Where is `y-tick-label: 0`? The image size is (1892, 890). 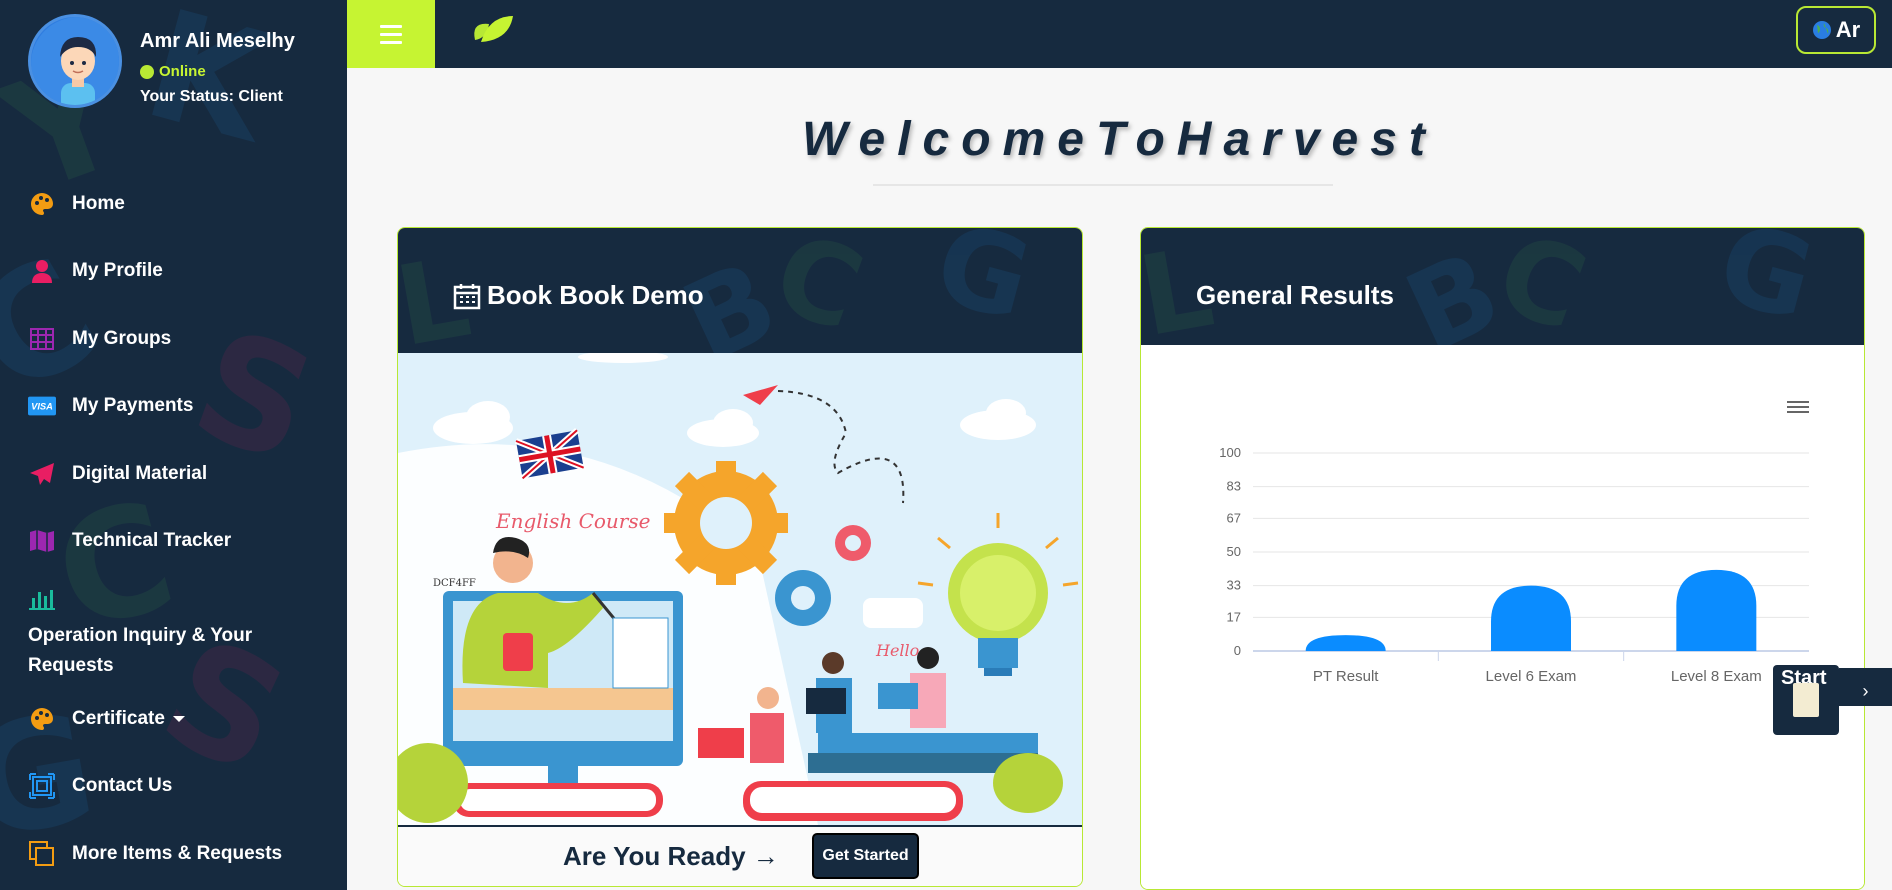
y-tick-label: 0 is located at coordinates (1237, 650).